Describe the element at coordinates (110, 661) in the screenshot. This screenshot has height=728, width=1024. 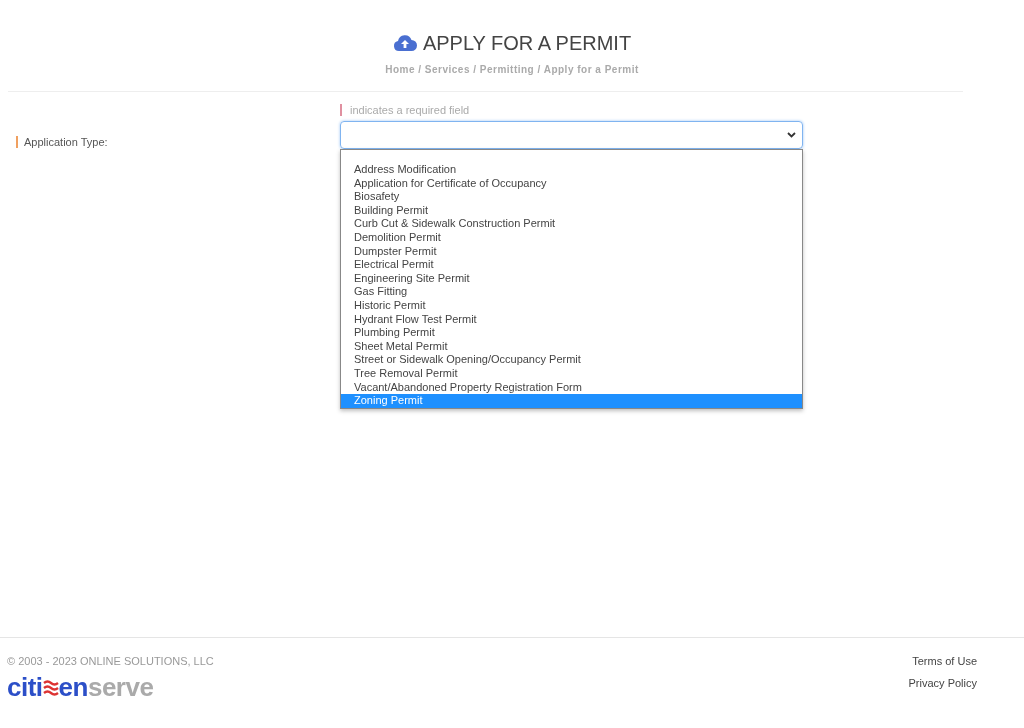
I see `copyright-text: © 2003 - 2023 ONLINE SOLUTIONS, LLC` at that location.